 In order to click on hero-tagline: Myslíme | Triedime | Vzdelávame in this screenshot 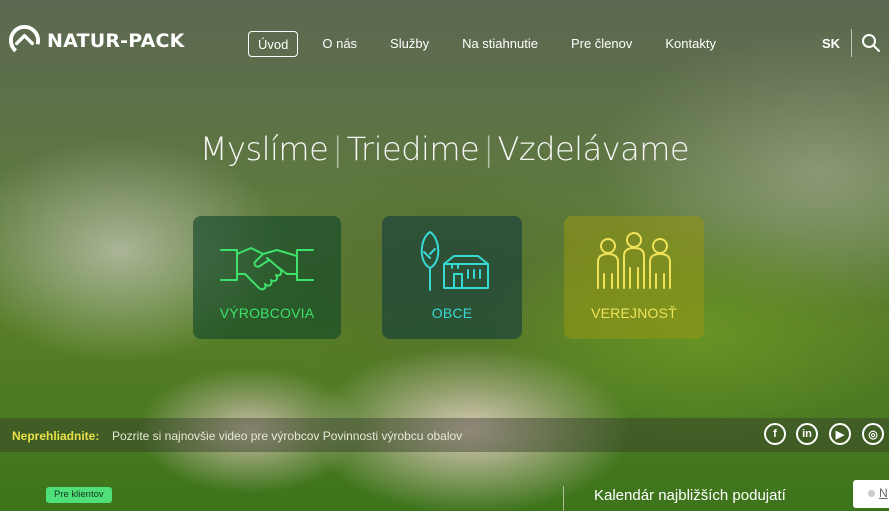, I will do `click(444, 149)`.